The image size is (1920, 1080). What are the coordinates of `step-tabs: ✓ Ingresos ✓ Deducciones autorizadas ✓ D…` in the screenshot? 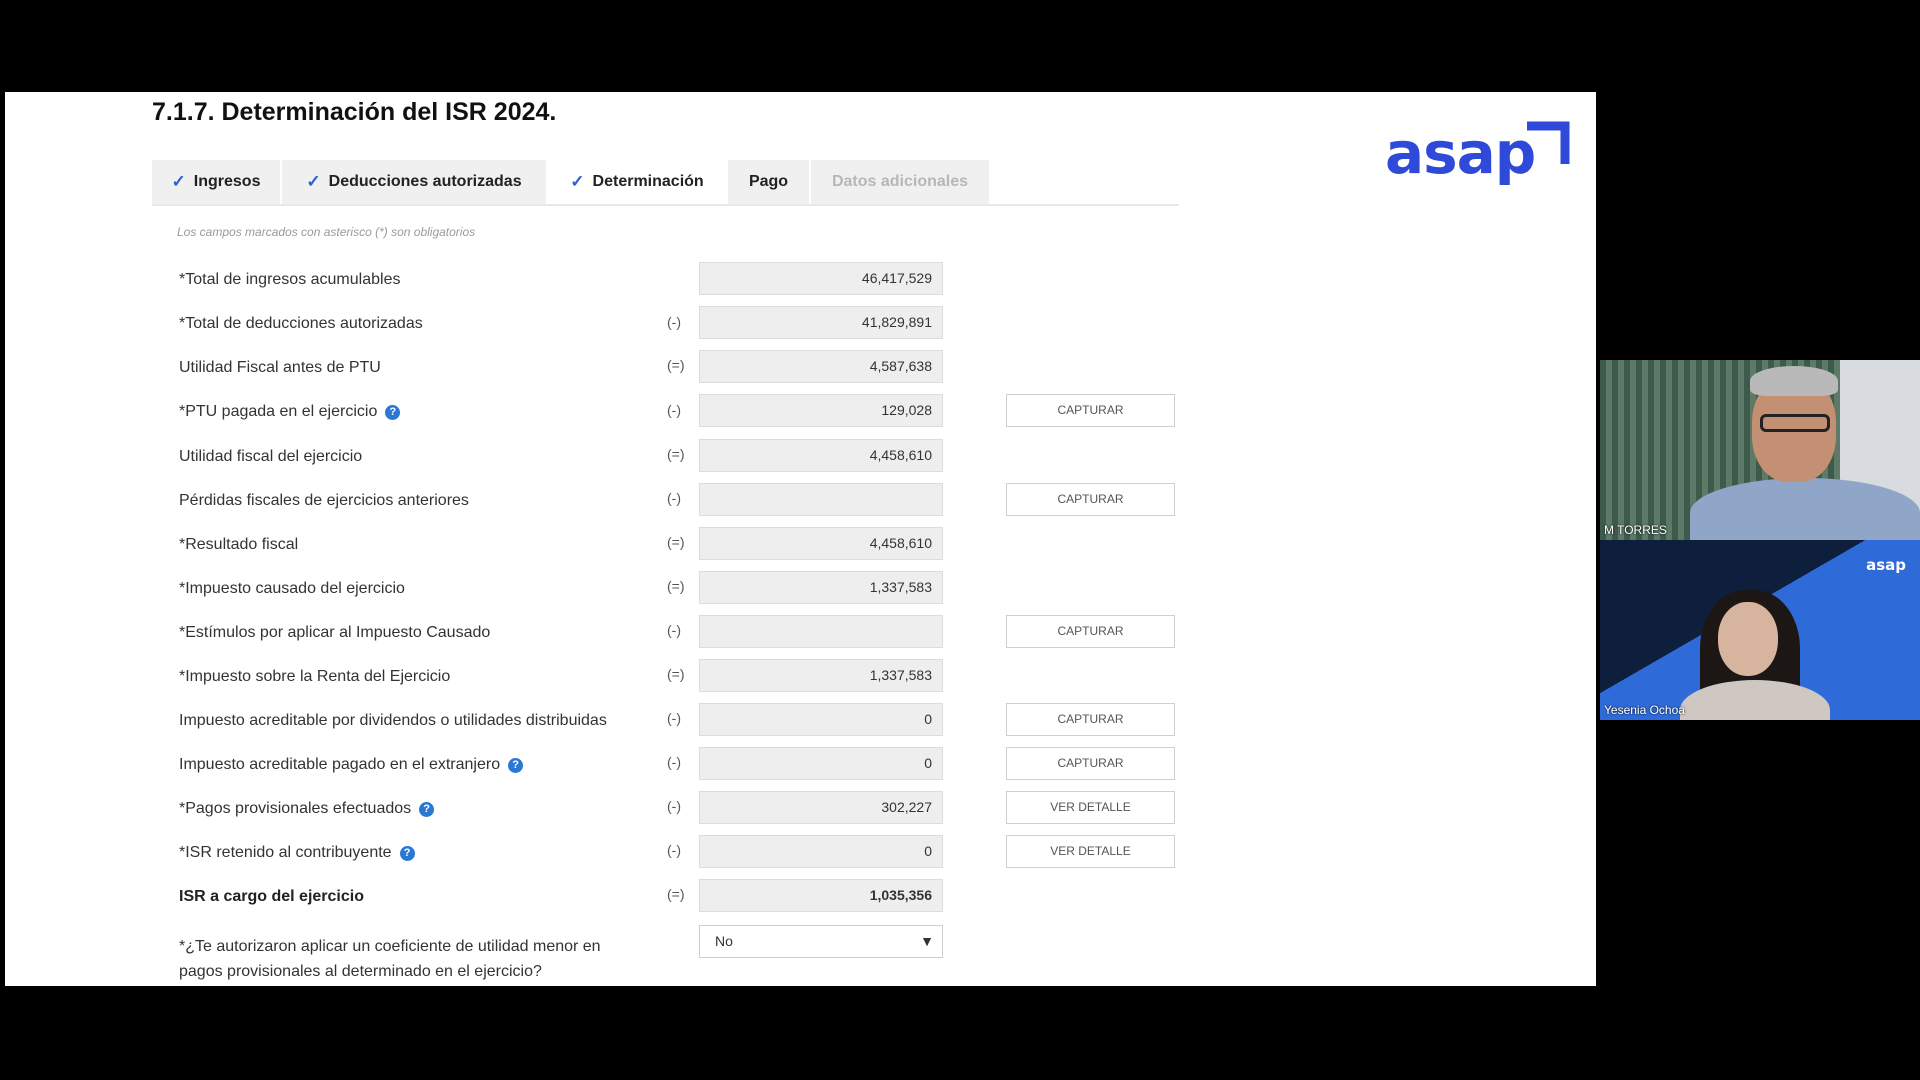 It's located at (665, 183).